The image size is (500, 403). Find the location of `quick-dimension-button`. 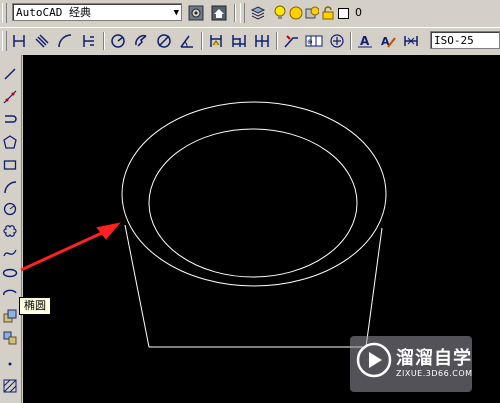

quick-dimension-button is located at coordinates (216, 41).